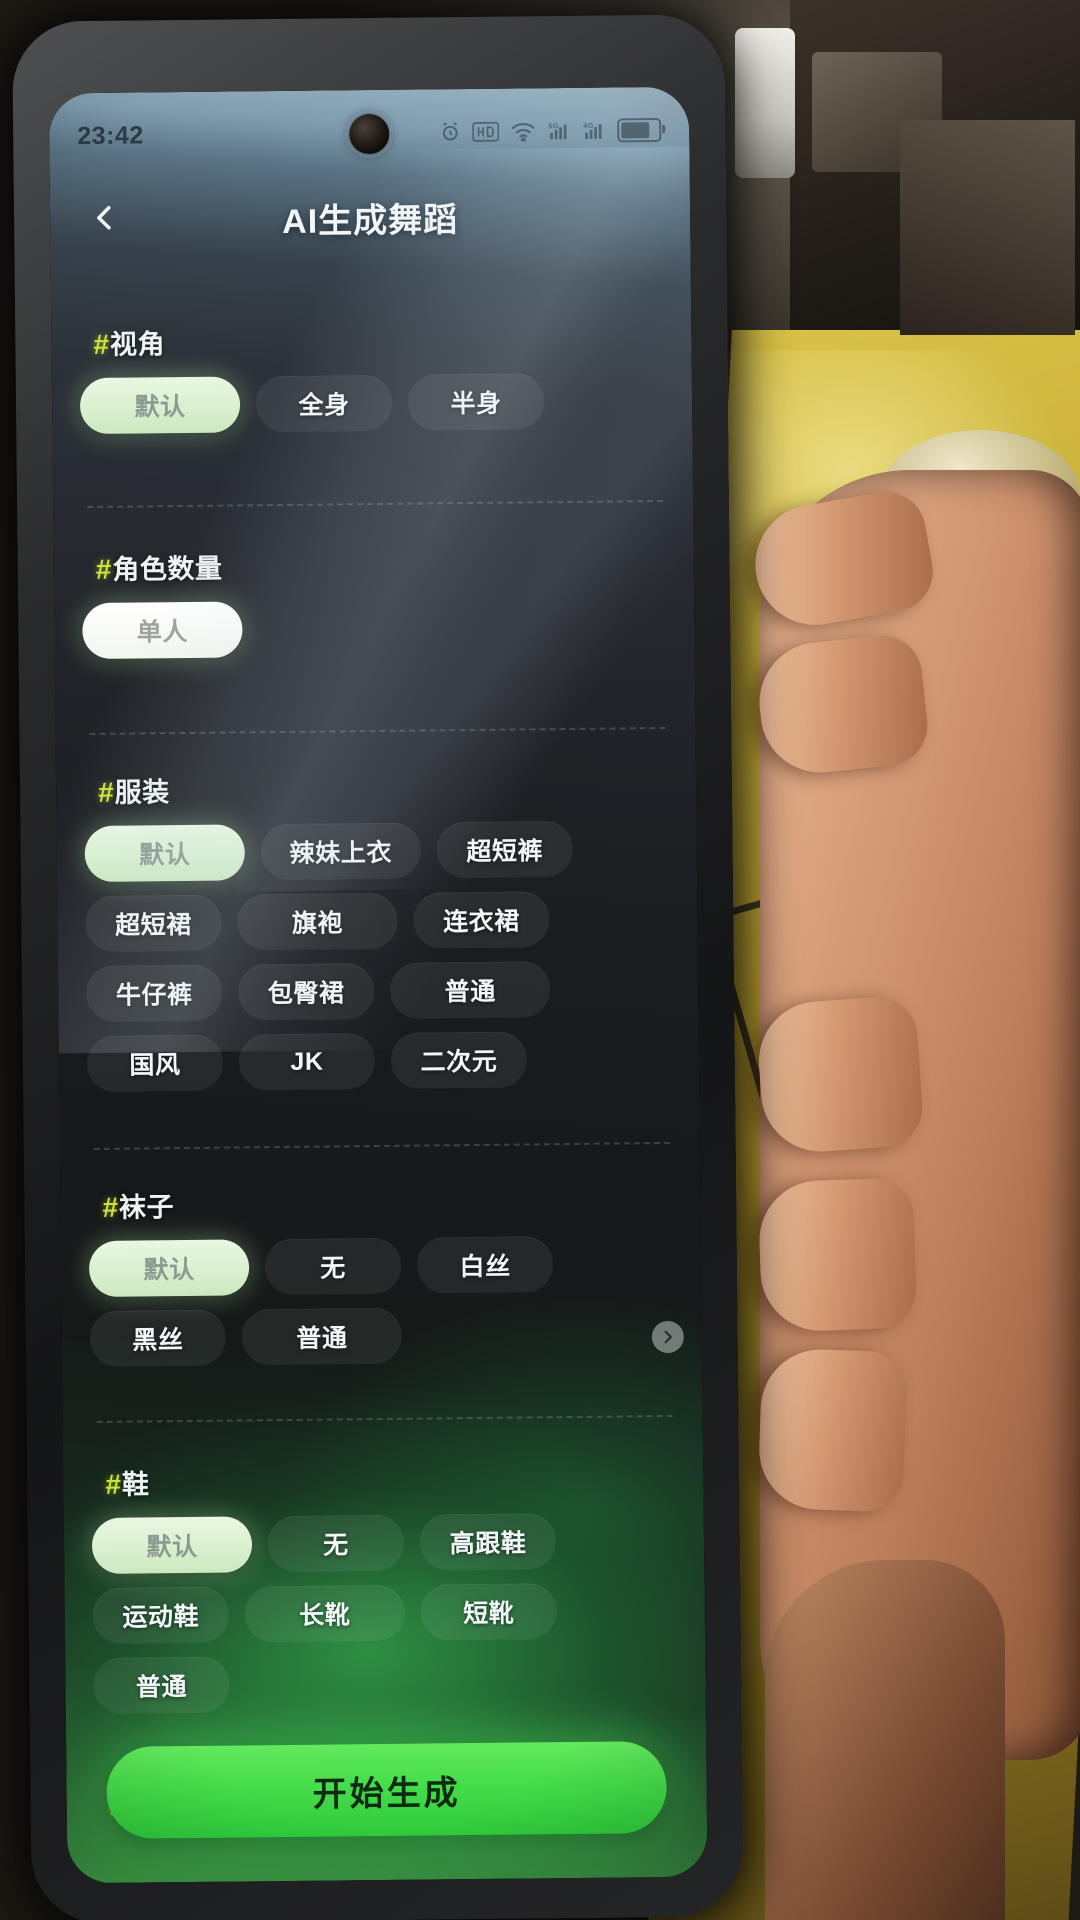 Image resolution: width=1080 pixels, height=1920 pixels. What do you see at coordinates (559, 131) in the screenshot?
I see `signal-5g-icon: 5G` at bounding box center [559, 131].